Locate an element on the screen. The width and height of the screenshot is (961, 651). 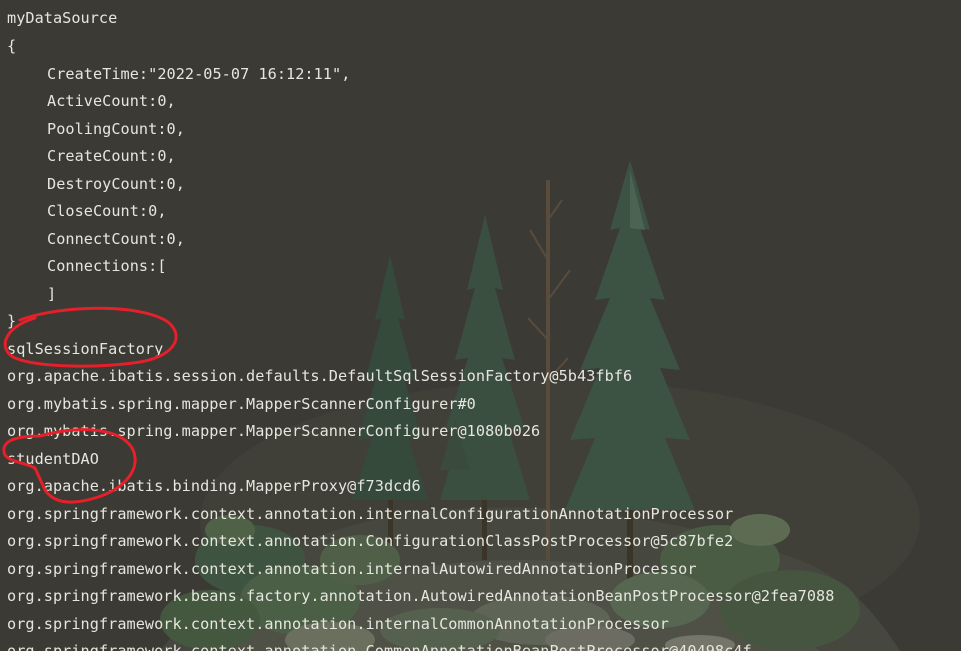
console-line: } is located at coordinates (12, 321).